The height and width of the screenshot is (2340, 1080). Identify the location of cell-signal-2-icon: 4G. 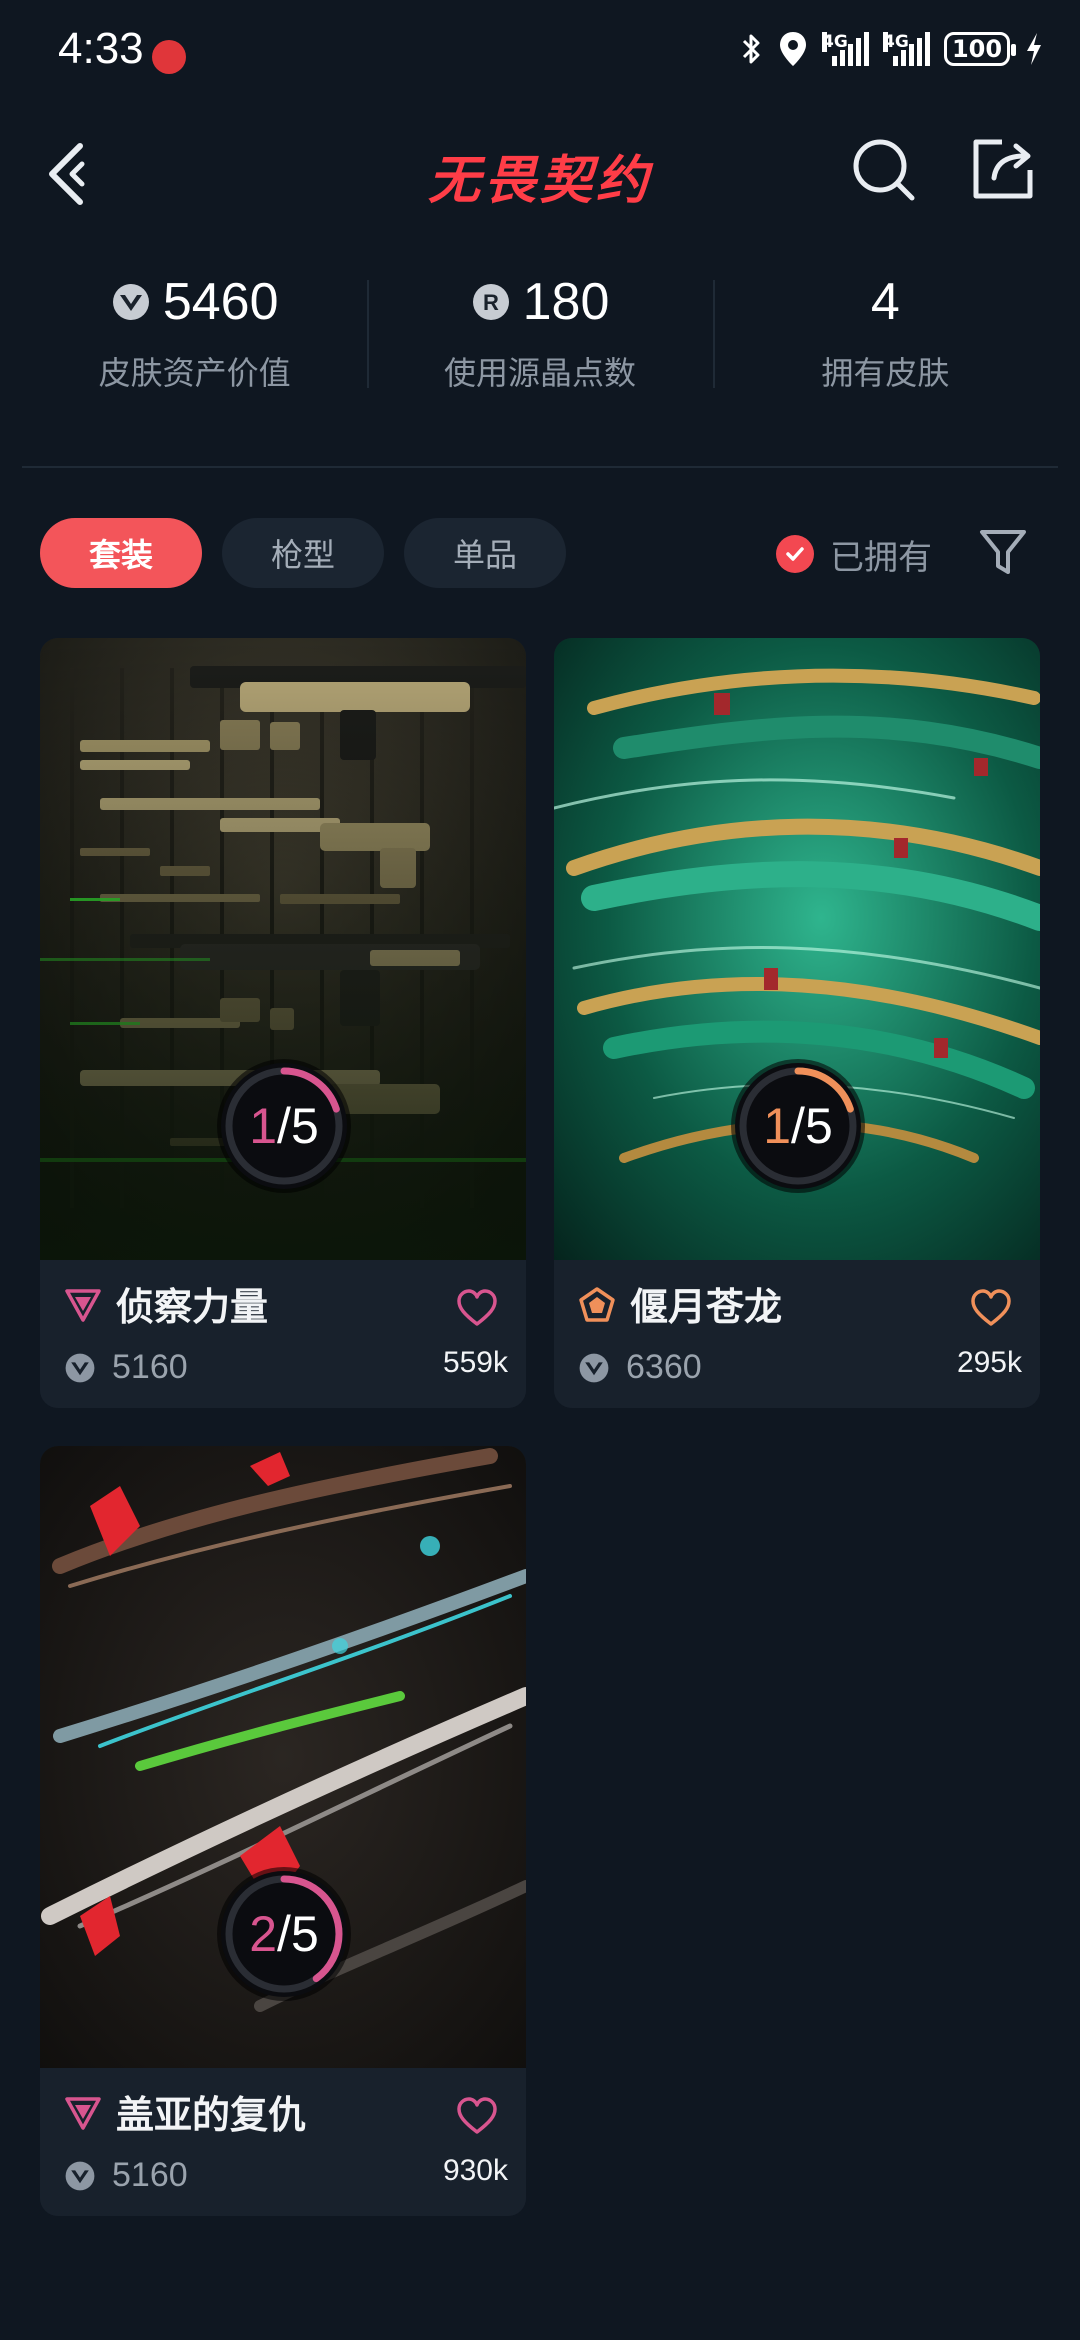
(906, 49).